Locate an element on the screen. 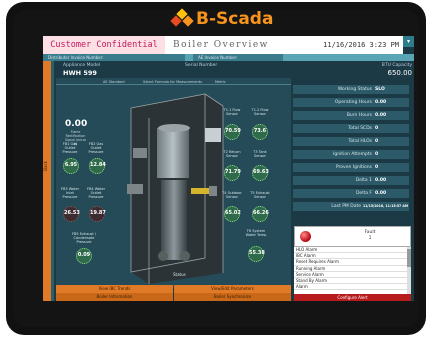  status-row-label: Ignition Attempts is located at coordinates (352, 154).